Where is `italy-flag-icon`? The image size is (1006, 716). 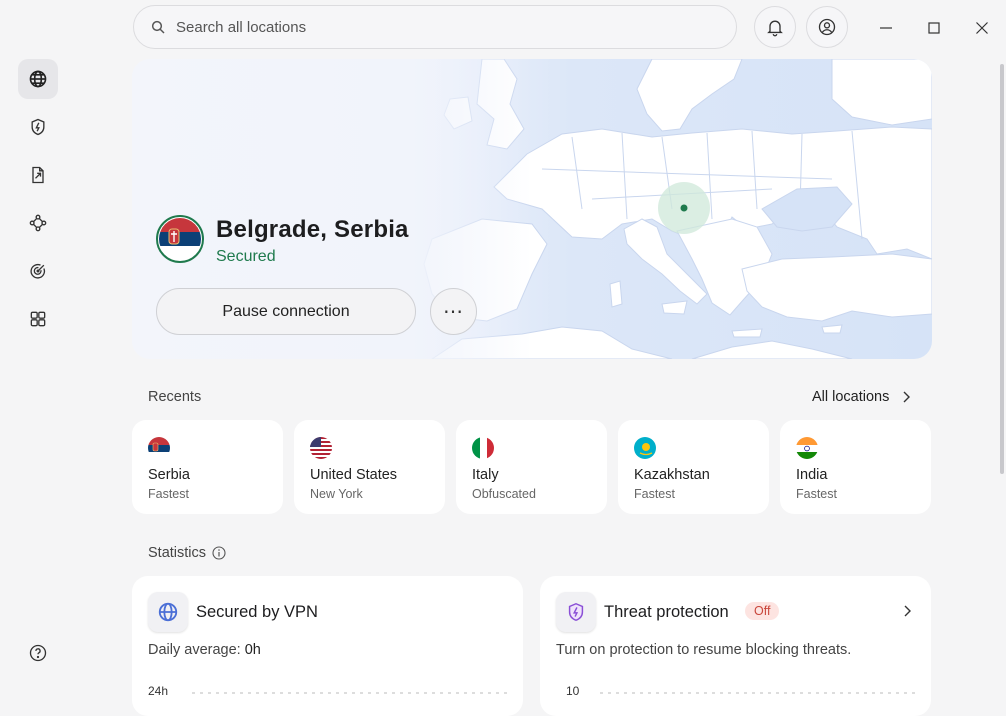 italy-flag-icon is located at coordinates (483, 448).